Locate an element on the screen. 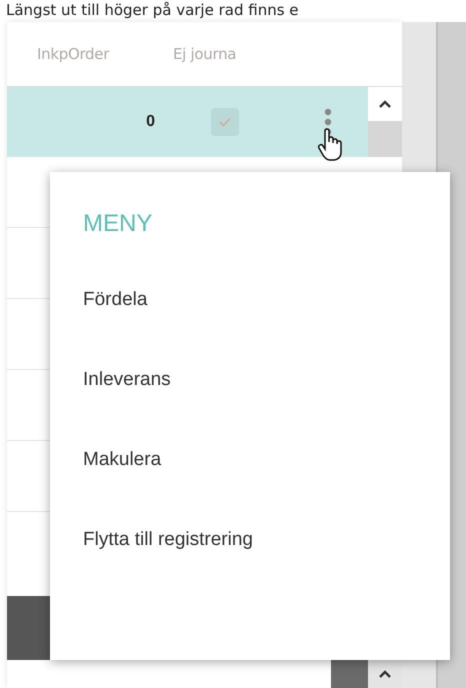 This screenshot has width=466, height=688. checkbox is located at coordinates (225, 122).